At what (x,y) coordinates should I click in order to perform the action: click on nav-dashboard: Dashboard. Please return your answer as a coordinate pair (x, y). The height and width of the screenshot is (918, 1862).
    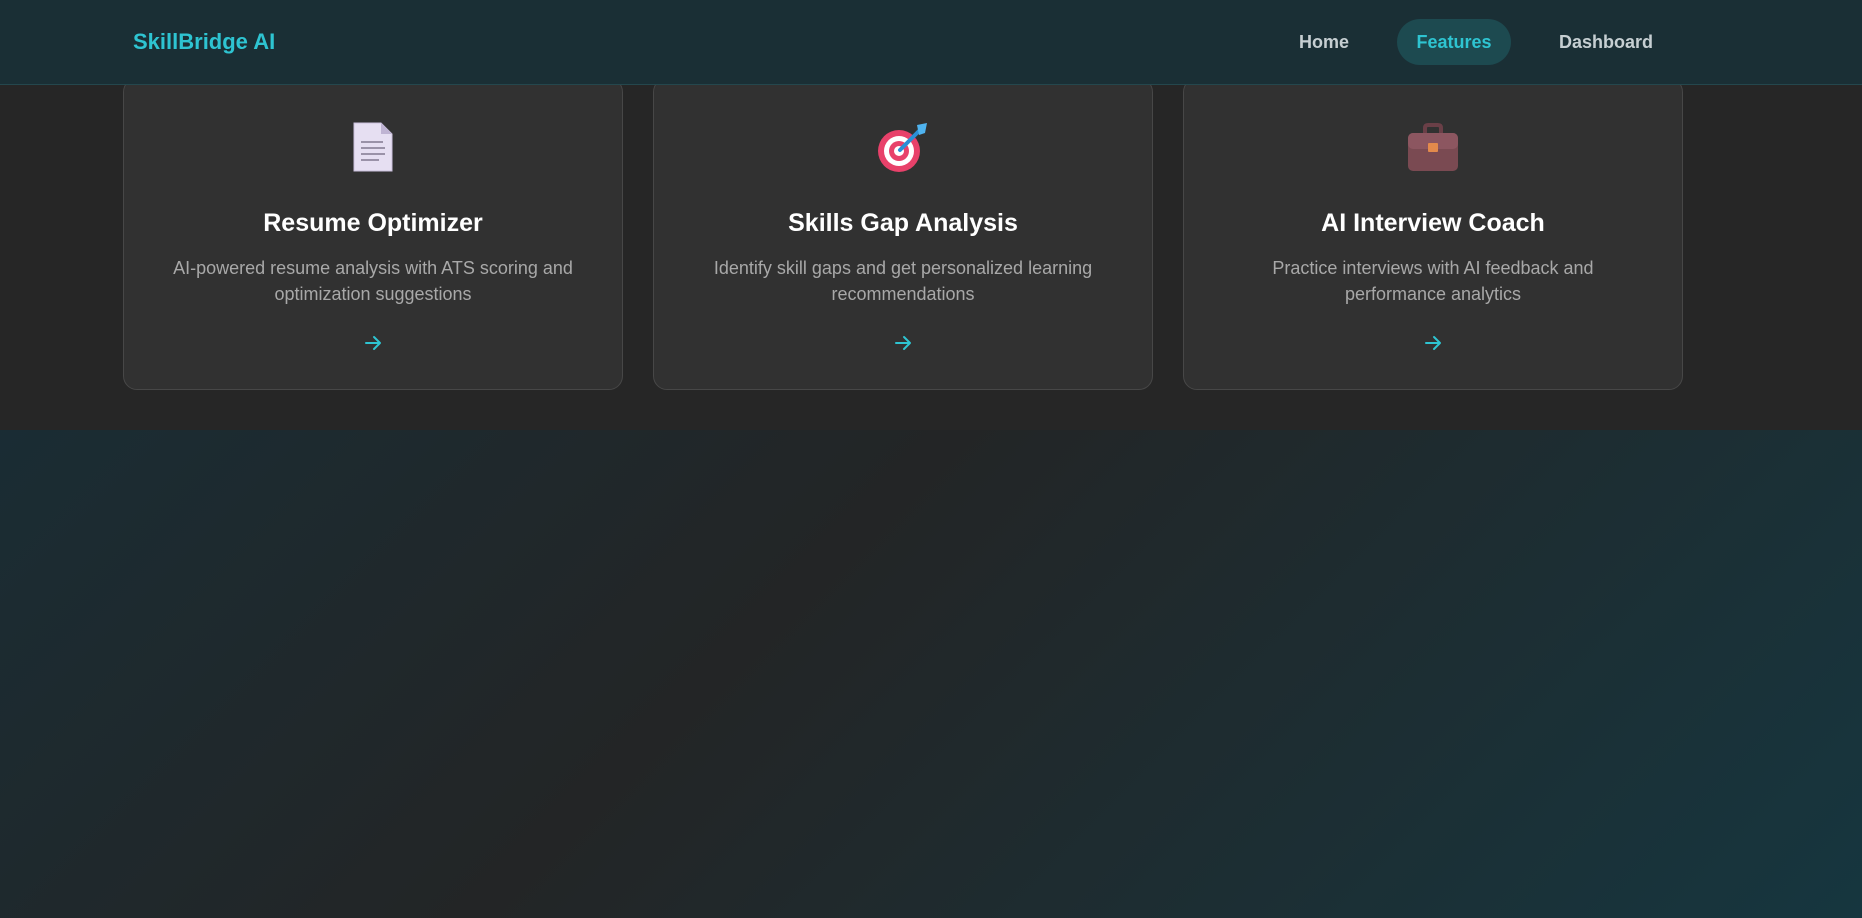
    Looking at the image, I should click on (1606, 42).